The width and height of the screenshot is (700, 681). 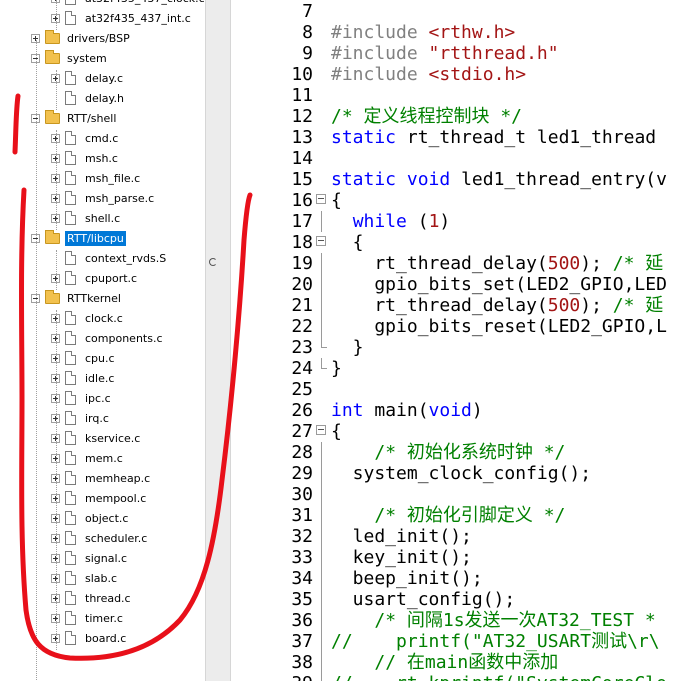 I want to click on code-text: {, so click(x=336, y=200).